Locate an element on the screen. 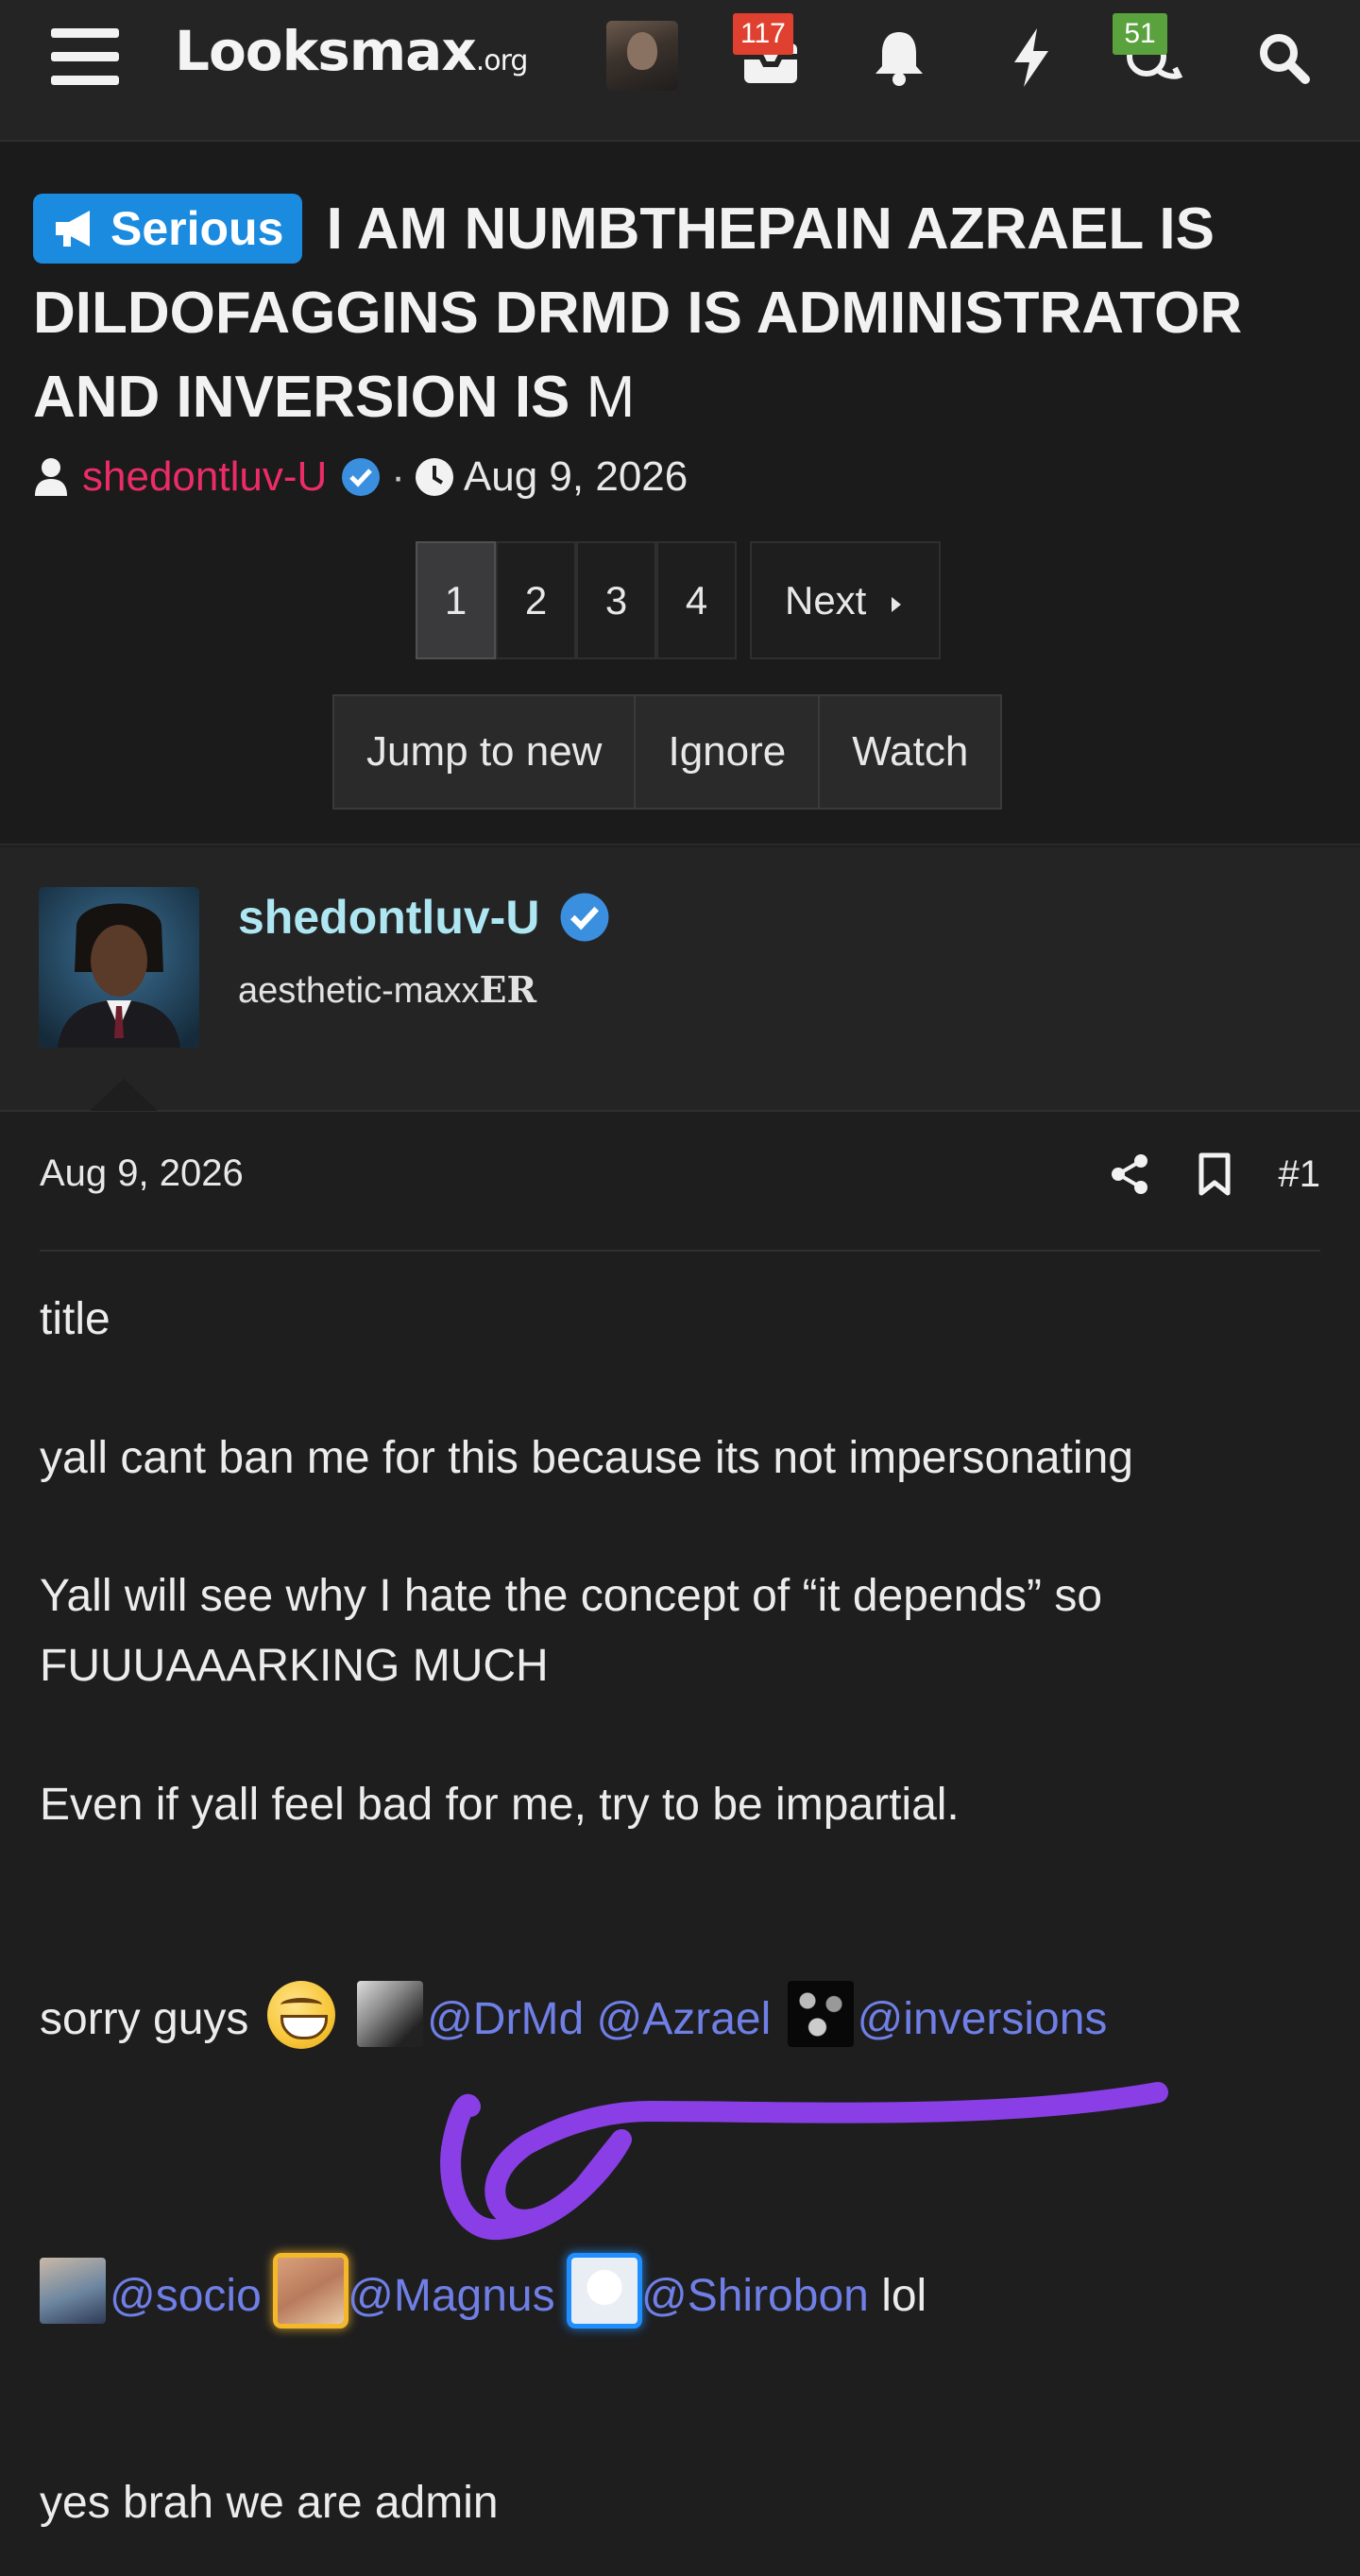 Image resolution: width=1360 pixels, height=2576 pixels. post-line-mentions-2: @socio @Magnus @Shirobon lol is located at coordinates (483, 2294).